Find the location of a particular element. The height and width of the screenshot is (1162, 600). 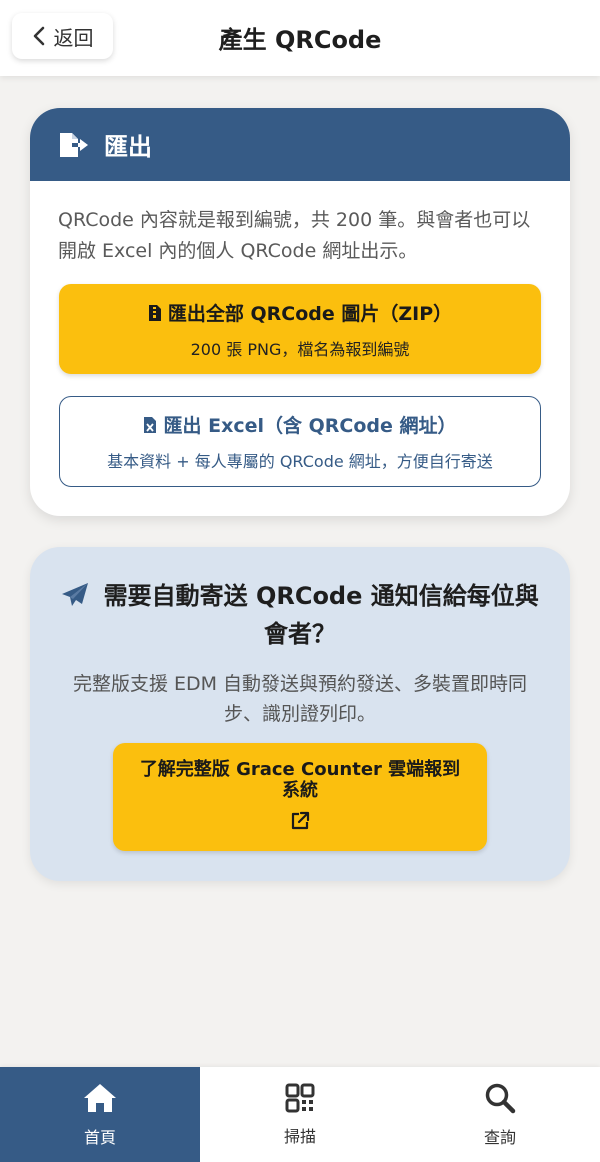

file-export-icon is located at coordinates (74, 144).